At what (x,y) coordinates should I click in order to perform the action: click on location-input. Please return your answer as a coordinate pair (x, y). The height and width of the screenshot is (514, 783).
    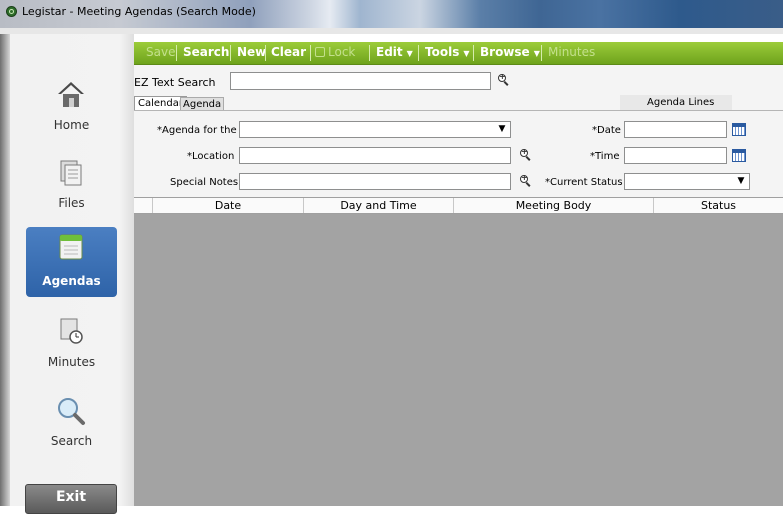
    Looking at the image, I should click on (375, 155).